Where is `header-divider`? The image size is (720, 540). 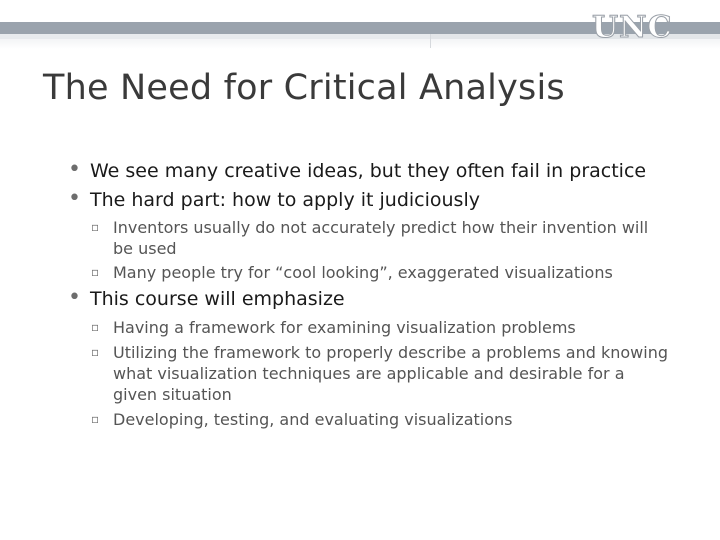
header-divider is located at coordinates (430, 41).